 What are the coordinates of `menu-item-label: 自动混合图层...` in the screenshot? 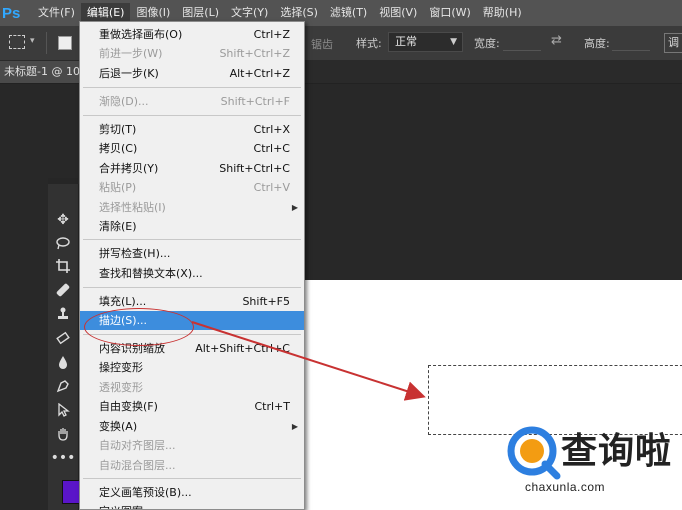 It's located at (137, 465).